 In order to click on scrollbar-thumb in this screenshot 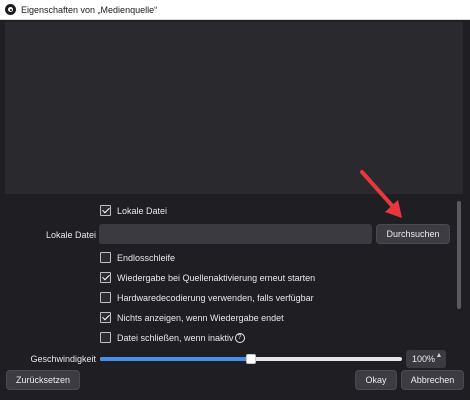, I will do `click(459, 255)`.